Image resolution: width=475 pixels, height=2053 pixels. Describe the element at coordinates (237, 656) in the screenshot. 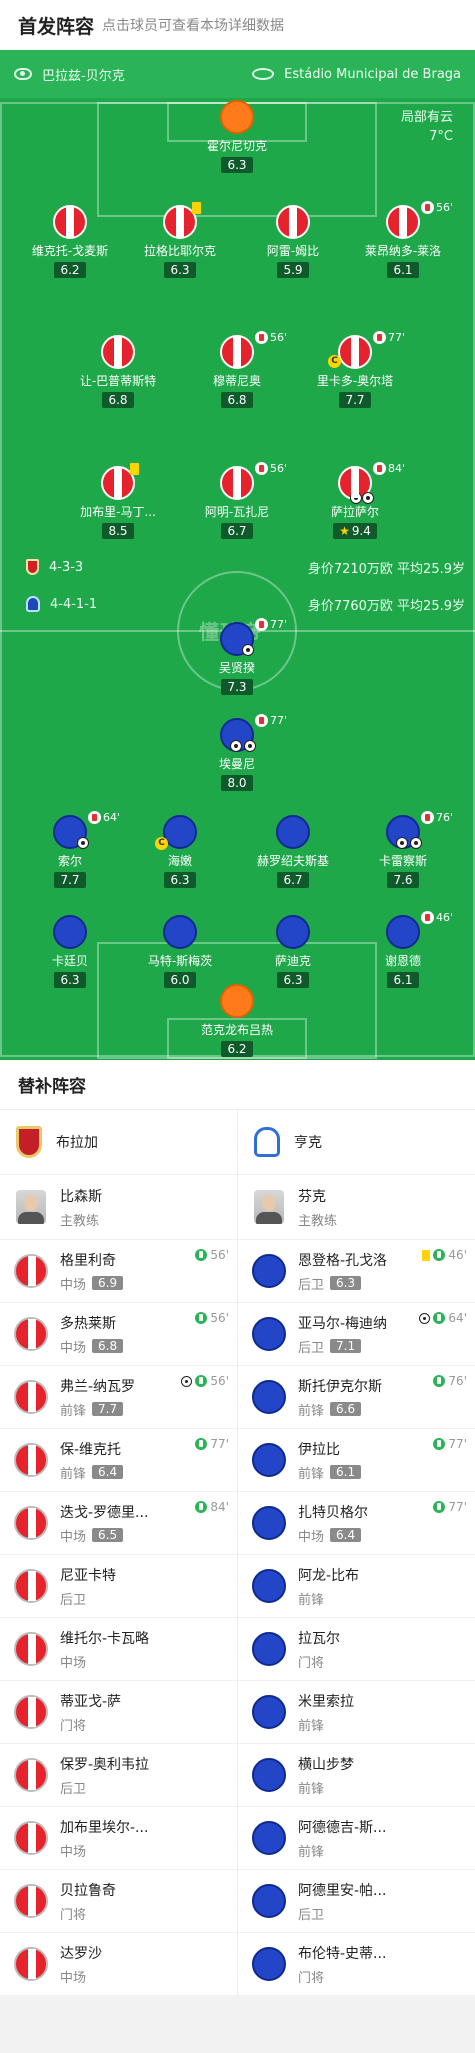

I see `player-away-st: 77' 吴贤揆 7.3` at that location.